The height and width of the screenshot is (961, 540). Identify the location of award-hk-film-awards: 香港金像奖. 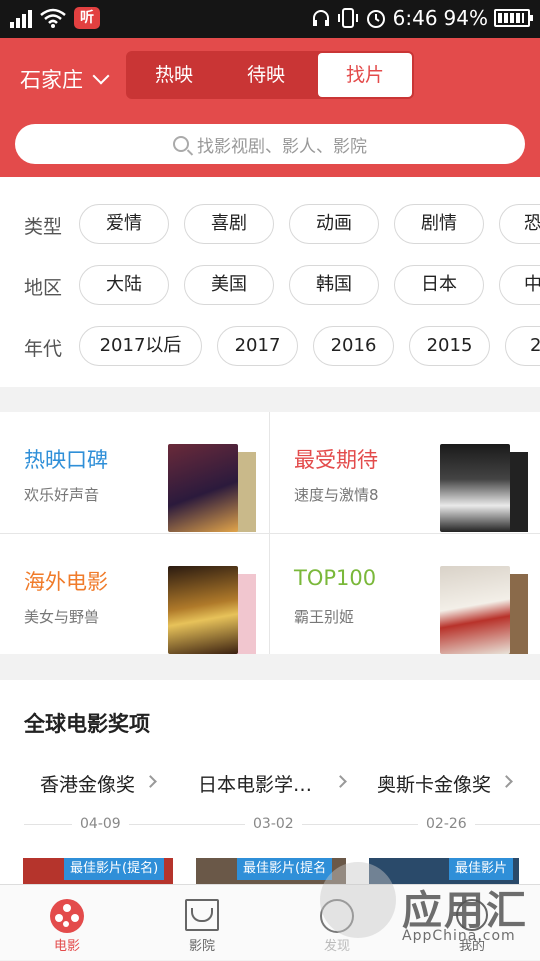
(87, 783).